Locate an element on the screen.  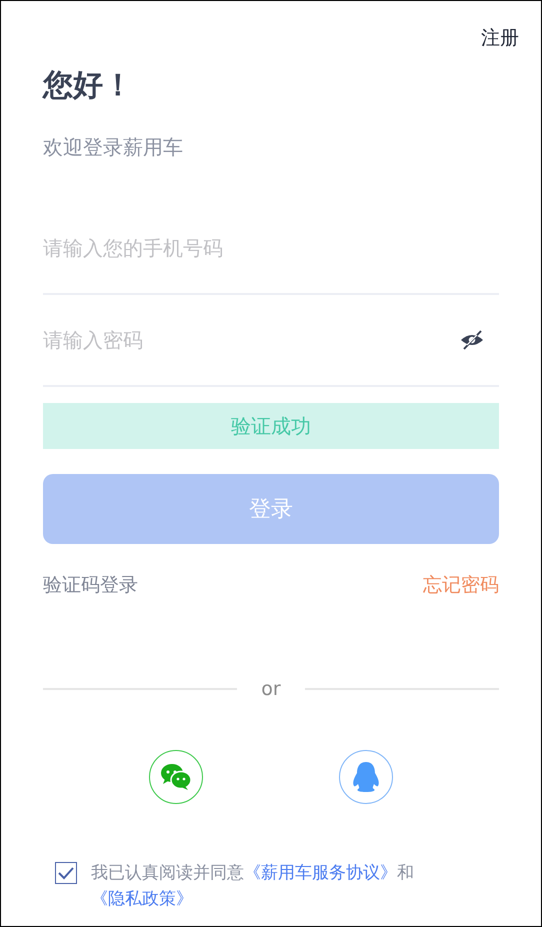
password-field: 请输入密码 is located at coordinates (251, 340).